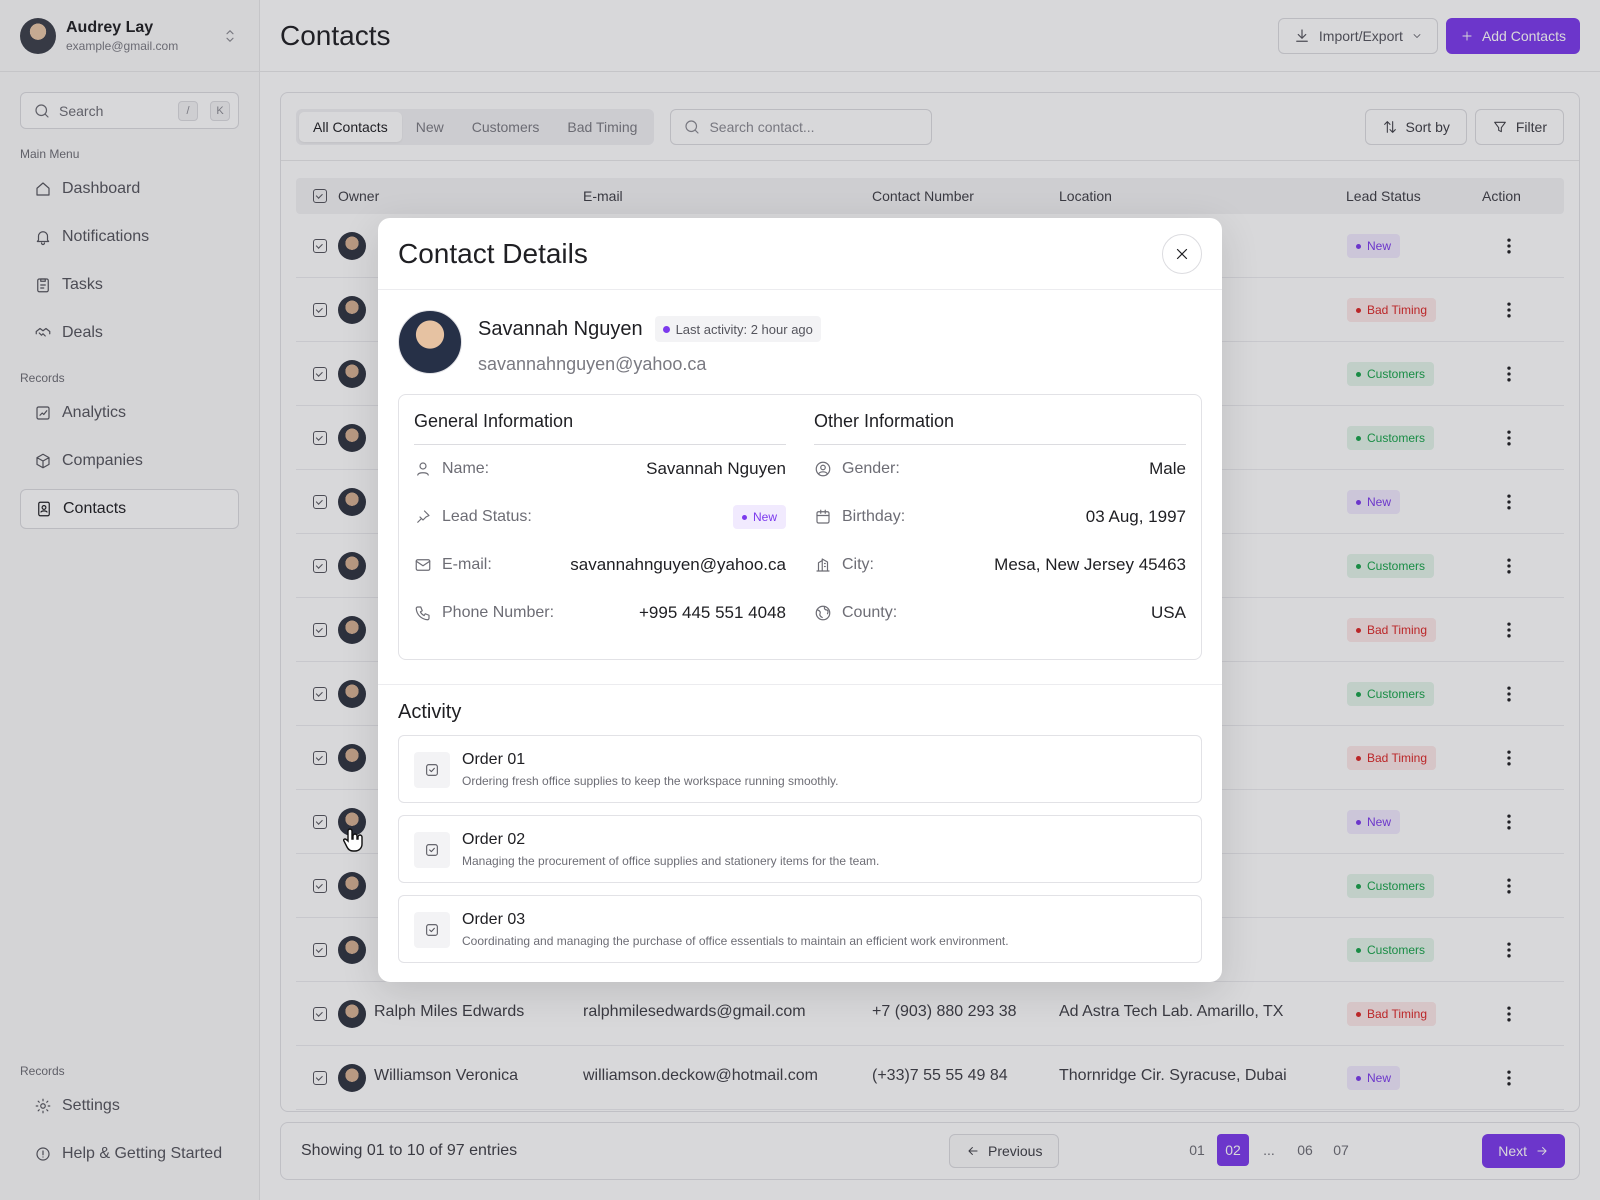 Image resolution: width=1600 pixels, height=1200 pixels. What do you see at coordinates (600, 420) in the screenshot?
I see `general-info-title: General Information` at bounding box center [600, 420].